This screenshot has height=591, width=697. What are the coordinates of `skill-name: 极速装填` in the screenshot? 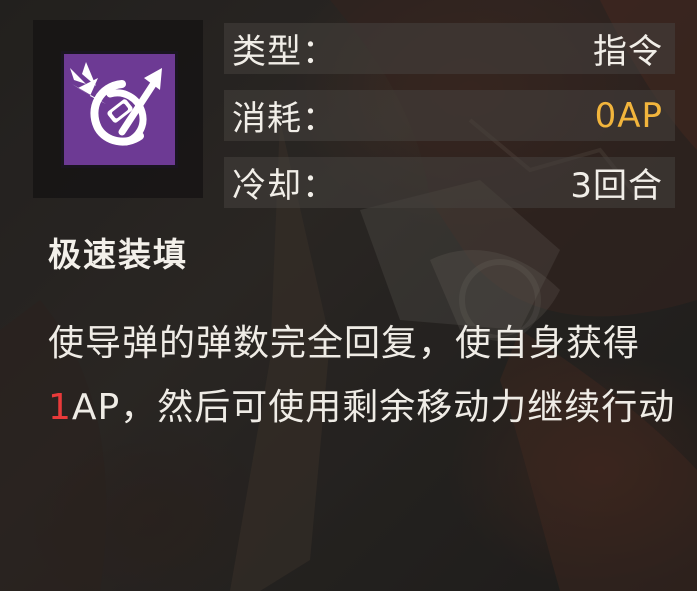 It's located at (118, 254).